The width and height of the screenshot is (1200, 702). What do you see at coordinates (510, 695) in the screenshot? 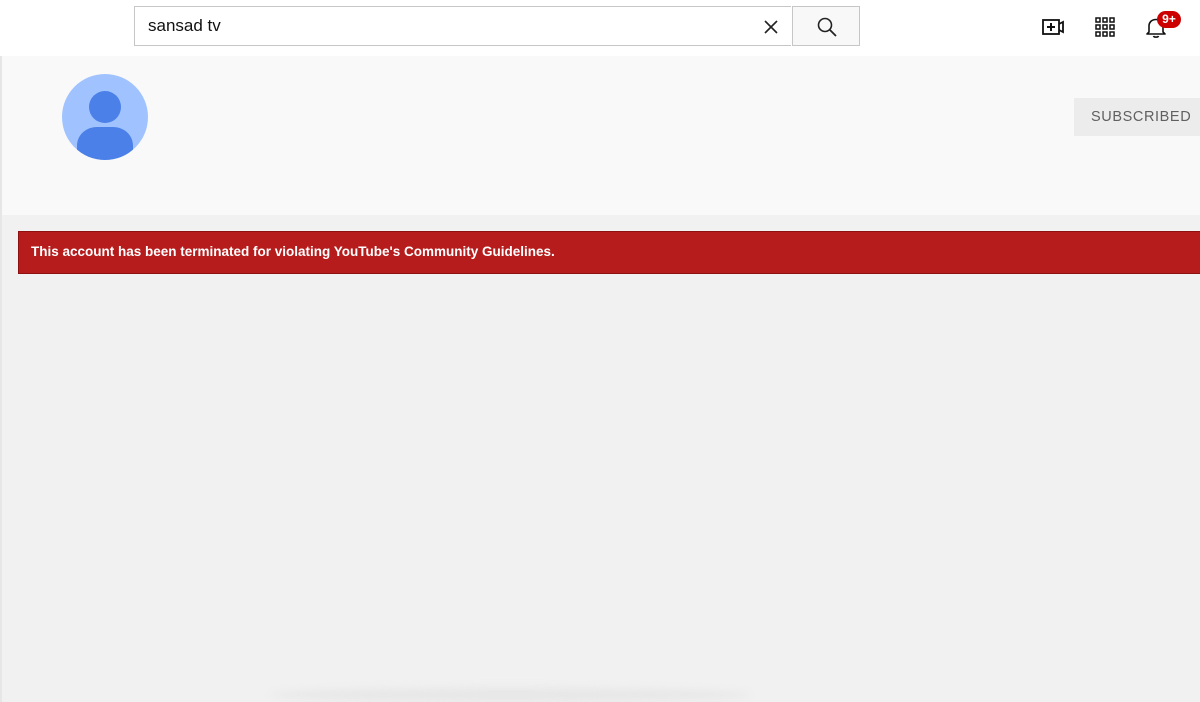
I see `content-shadow` at bounding box center [510, 695].